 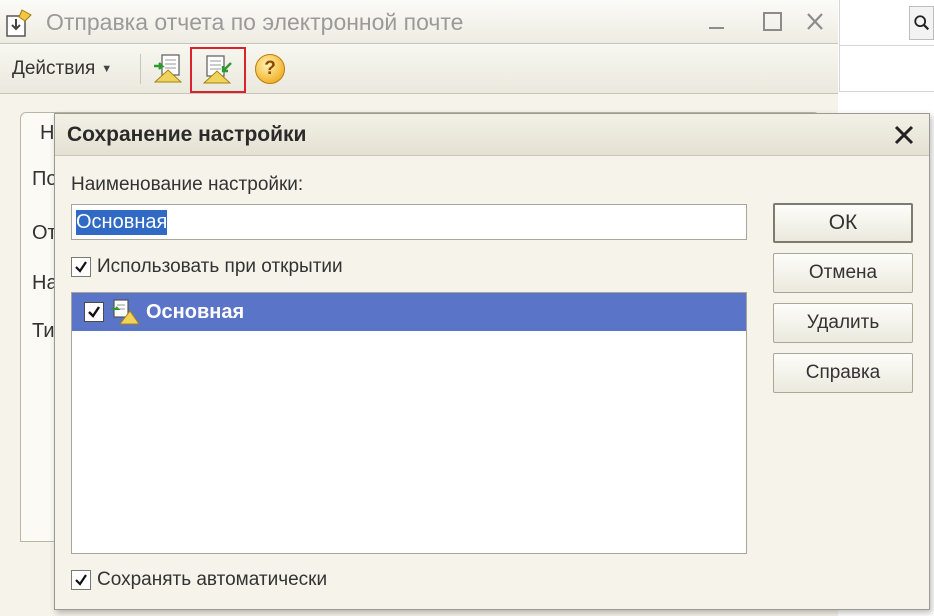 I want to click on restore-settings-icon, so click(x=168, y=68).